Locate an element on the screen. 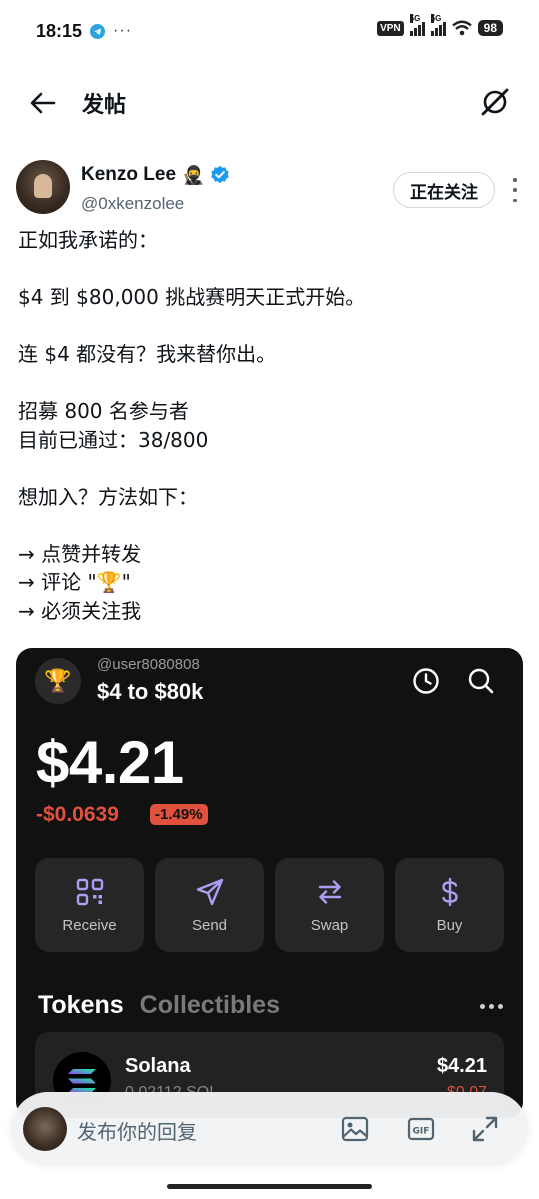 The image size is (539, 1199). expand-icon is located at coordinates (485, 1129).